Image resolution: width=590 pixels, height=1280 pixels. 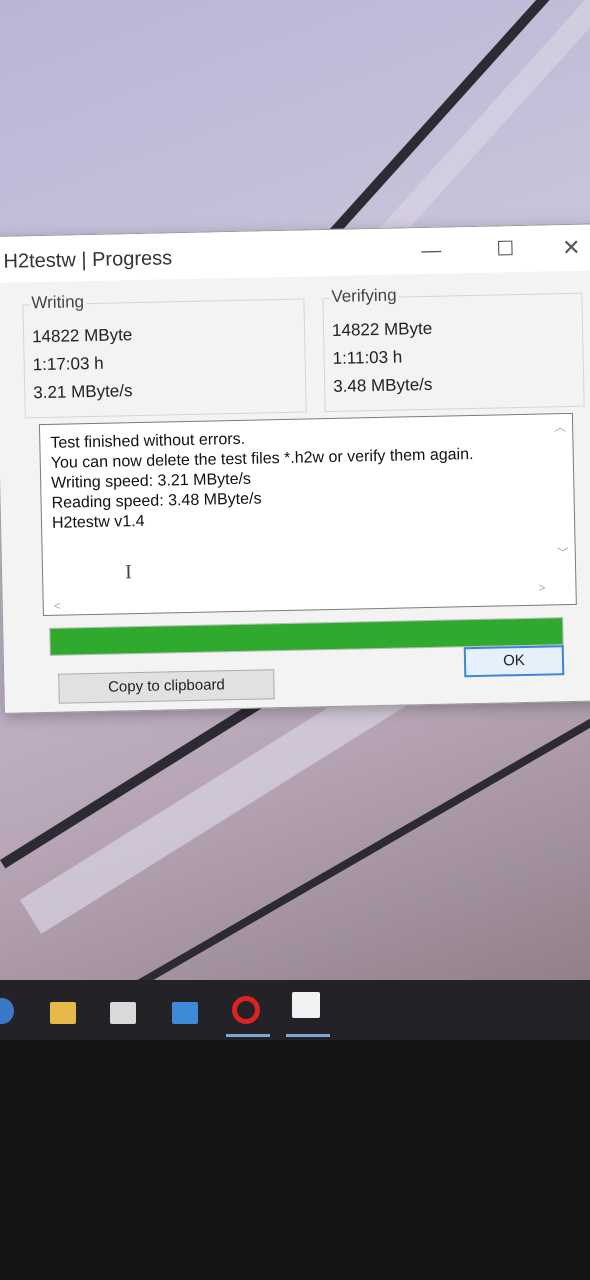 What do you see at coordinates (367, 357) in the screenshot?
I see `verifying-time: 1:11:03 h` at bounding box center [367, 357].